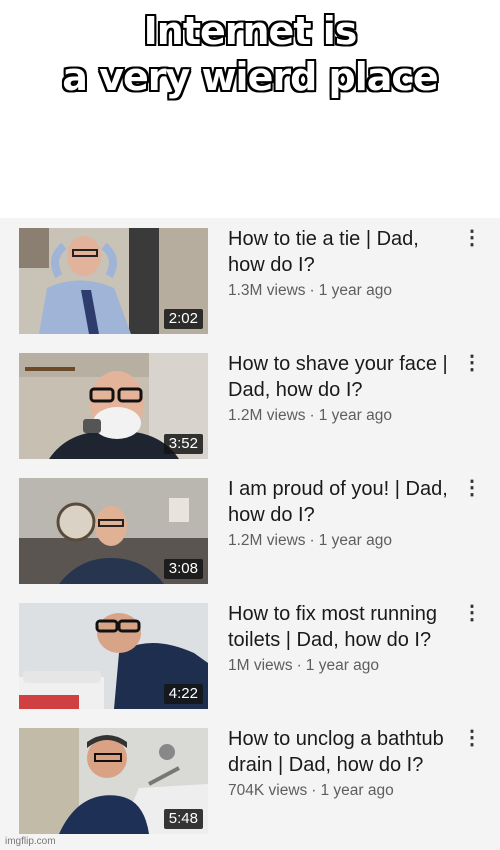 This screenshot has width=500, height=850. I want to click on video-thumbnail: 3:52, so click(113, 406).